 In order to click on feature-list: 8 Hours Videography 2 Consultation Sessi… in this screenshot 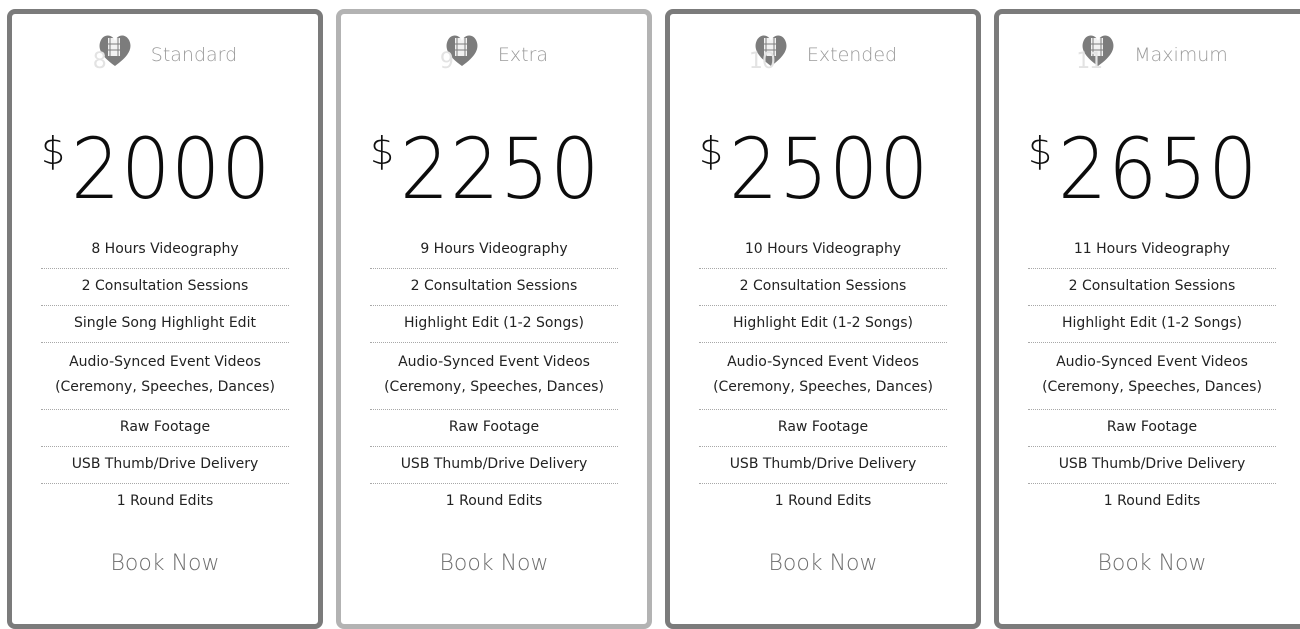, I will do `click(165, 376)`.